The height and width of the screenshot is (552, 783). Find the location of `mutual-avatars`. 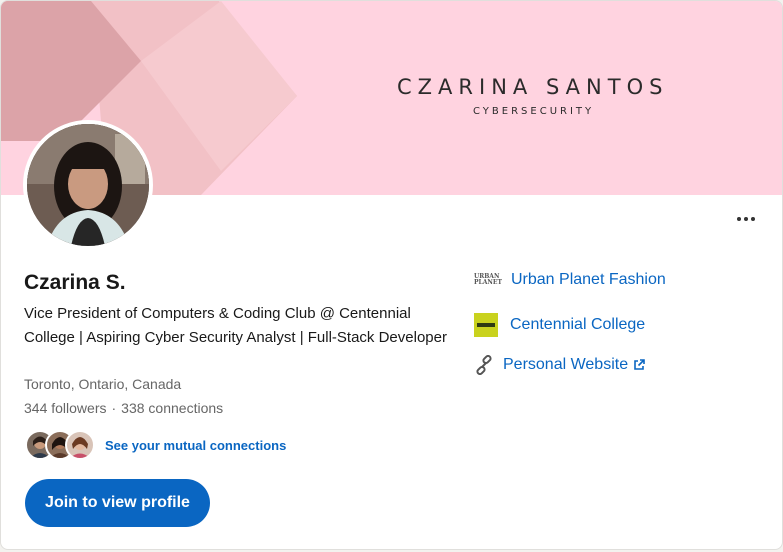

mutual-avatars is located at coordinates (61, 445).